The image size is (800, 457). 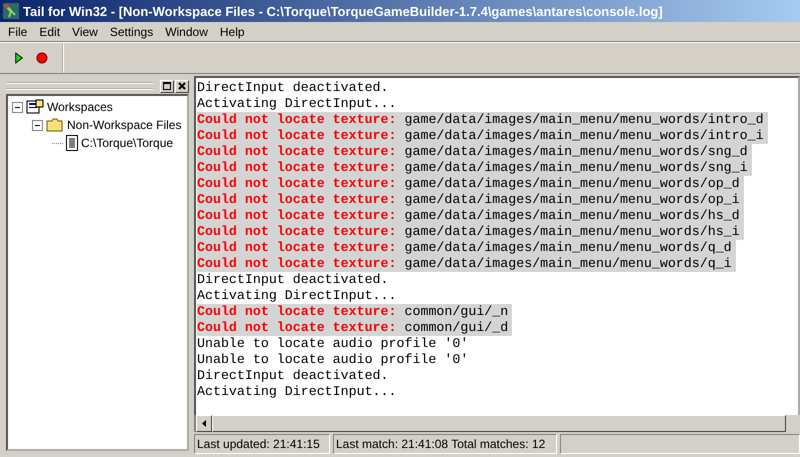 I want to click on menu-item: View, so click(x=85, y=31).